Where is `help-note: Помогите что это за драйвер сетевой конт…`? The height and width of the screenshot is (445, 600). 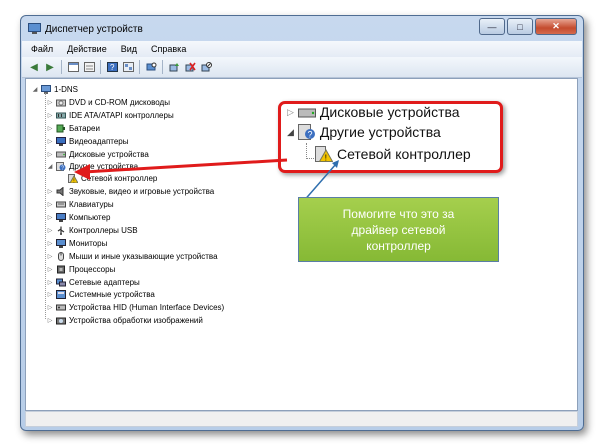 help-note: Помогите что это за драйвер сетевой конт… is located at coordinates (398, 229).